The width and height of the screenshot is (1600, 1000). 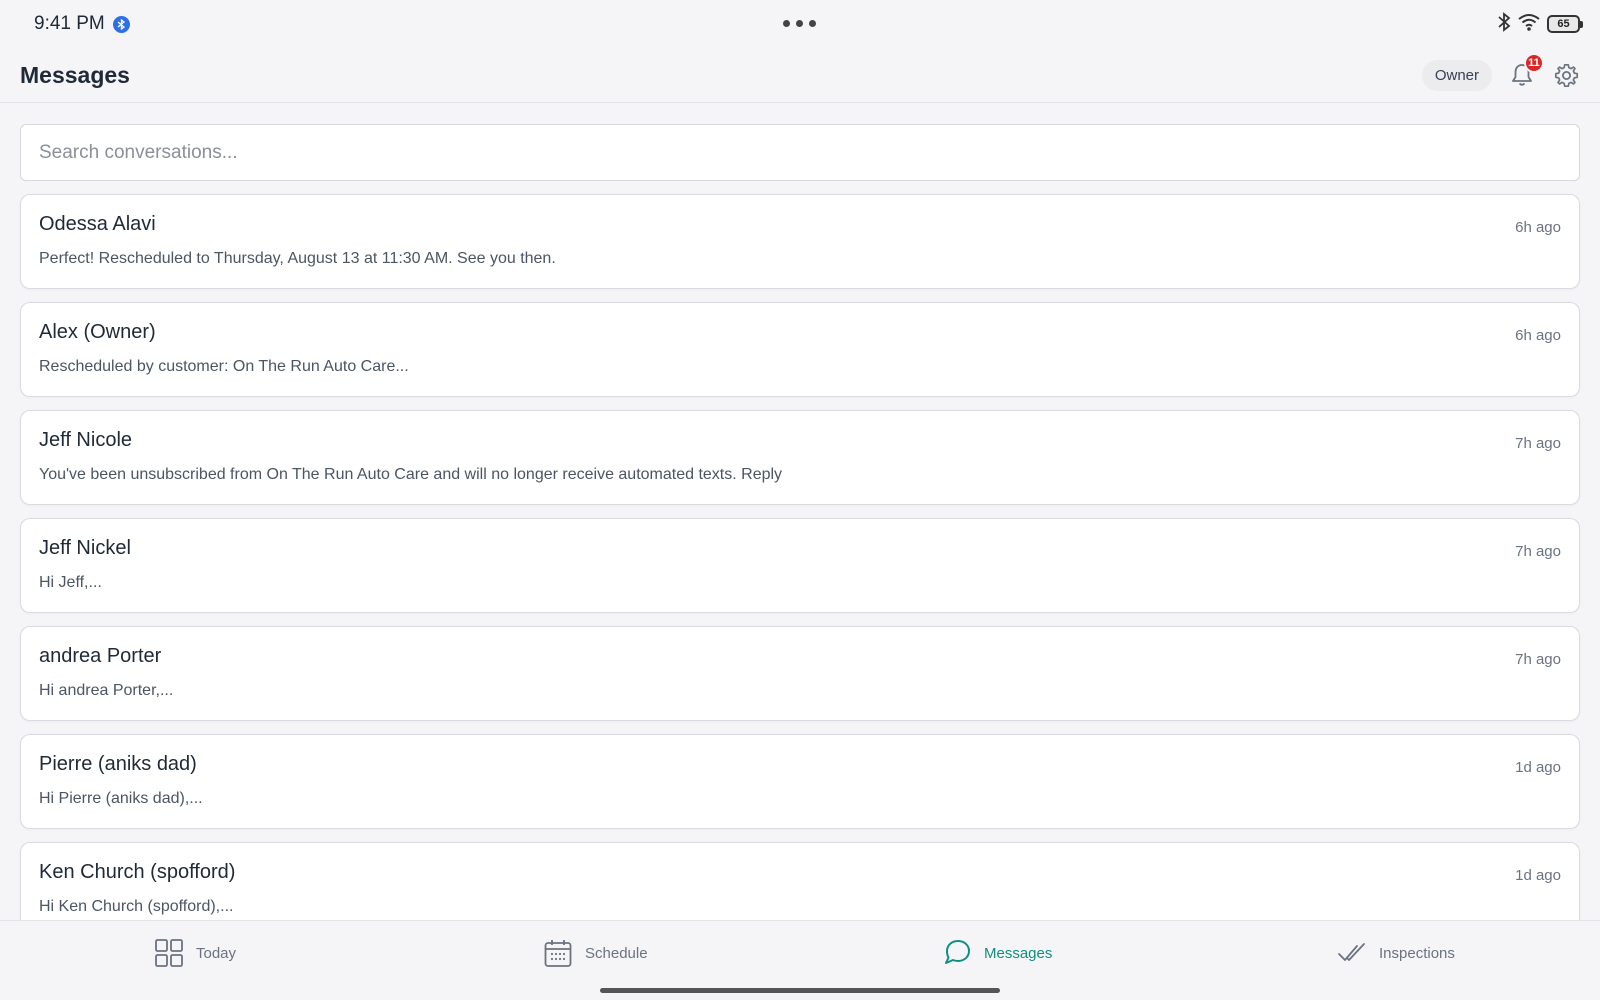 I want to click on tab-schedule: Schedule, so click(x=595, y=953).